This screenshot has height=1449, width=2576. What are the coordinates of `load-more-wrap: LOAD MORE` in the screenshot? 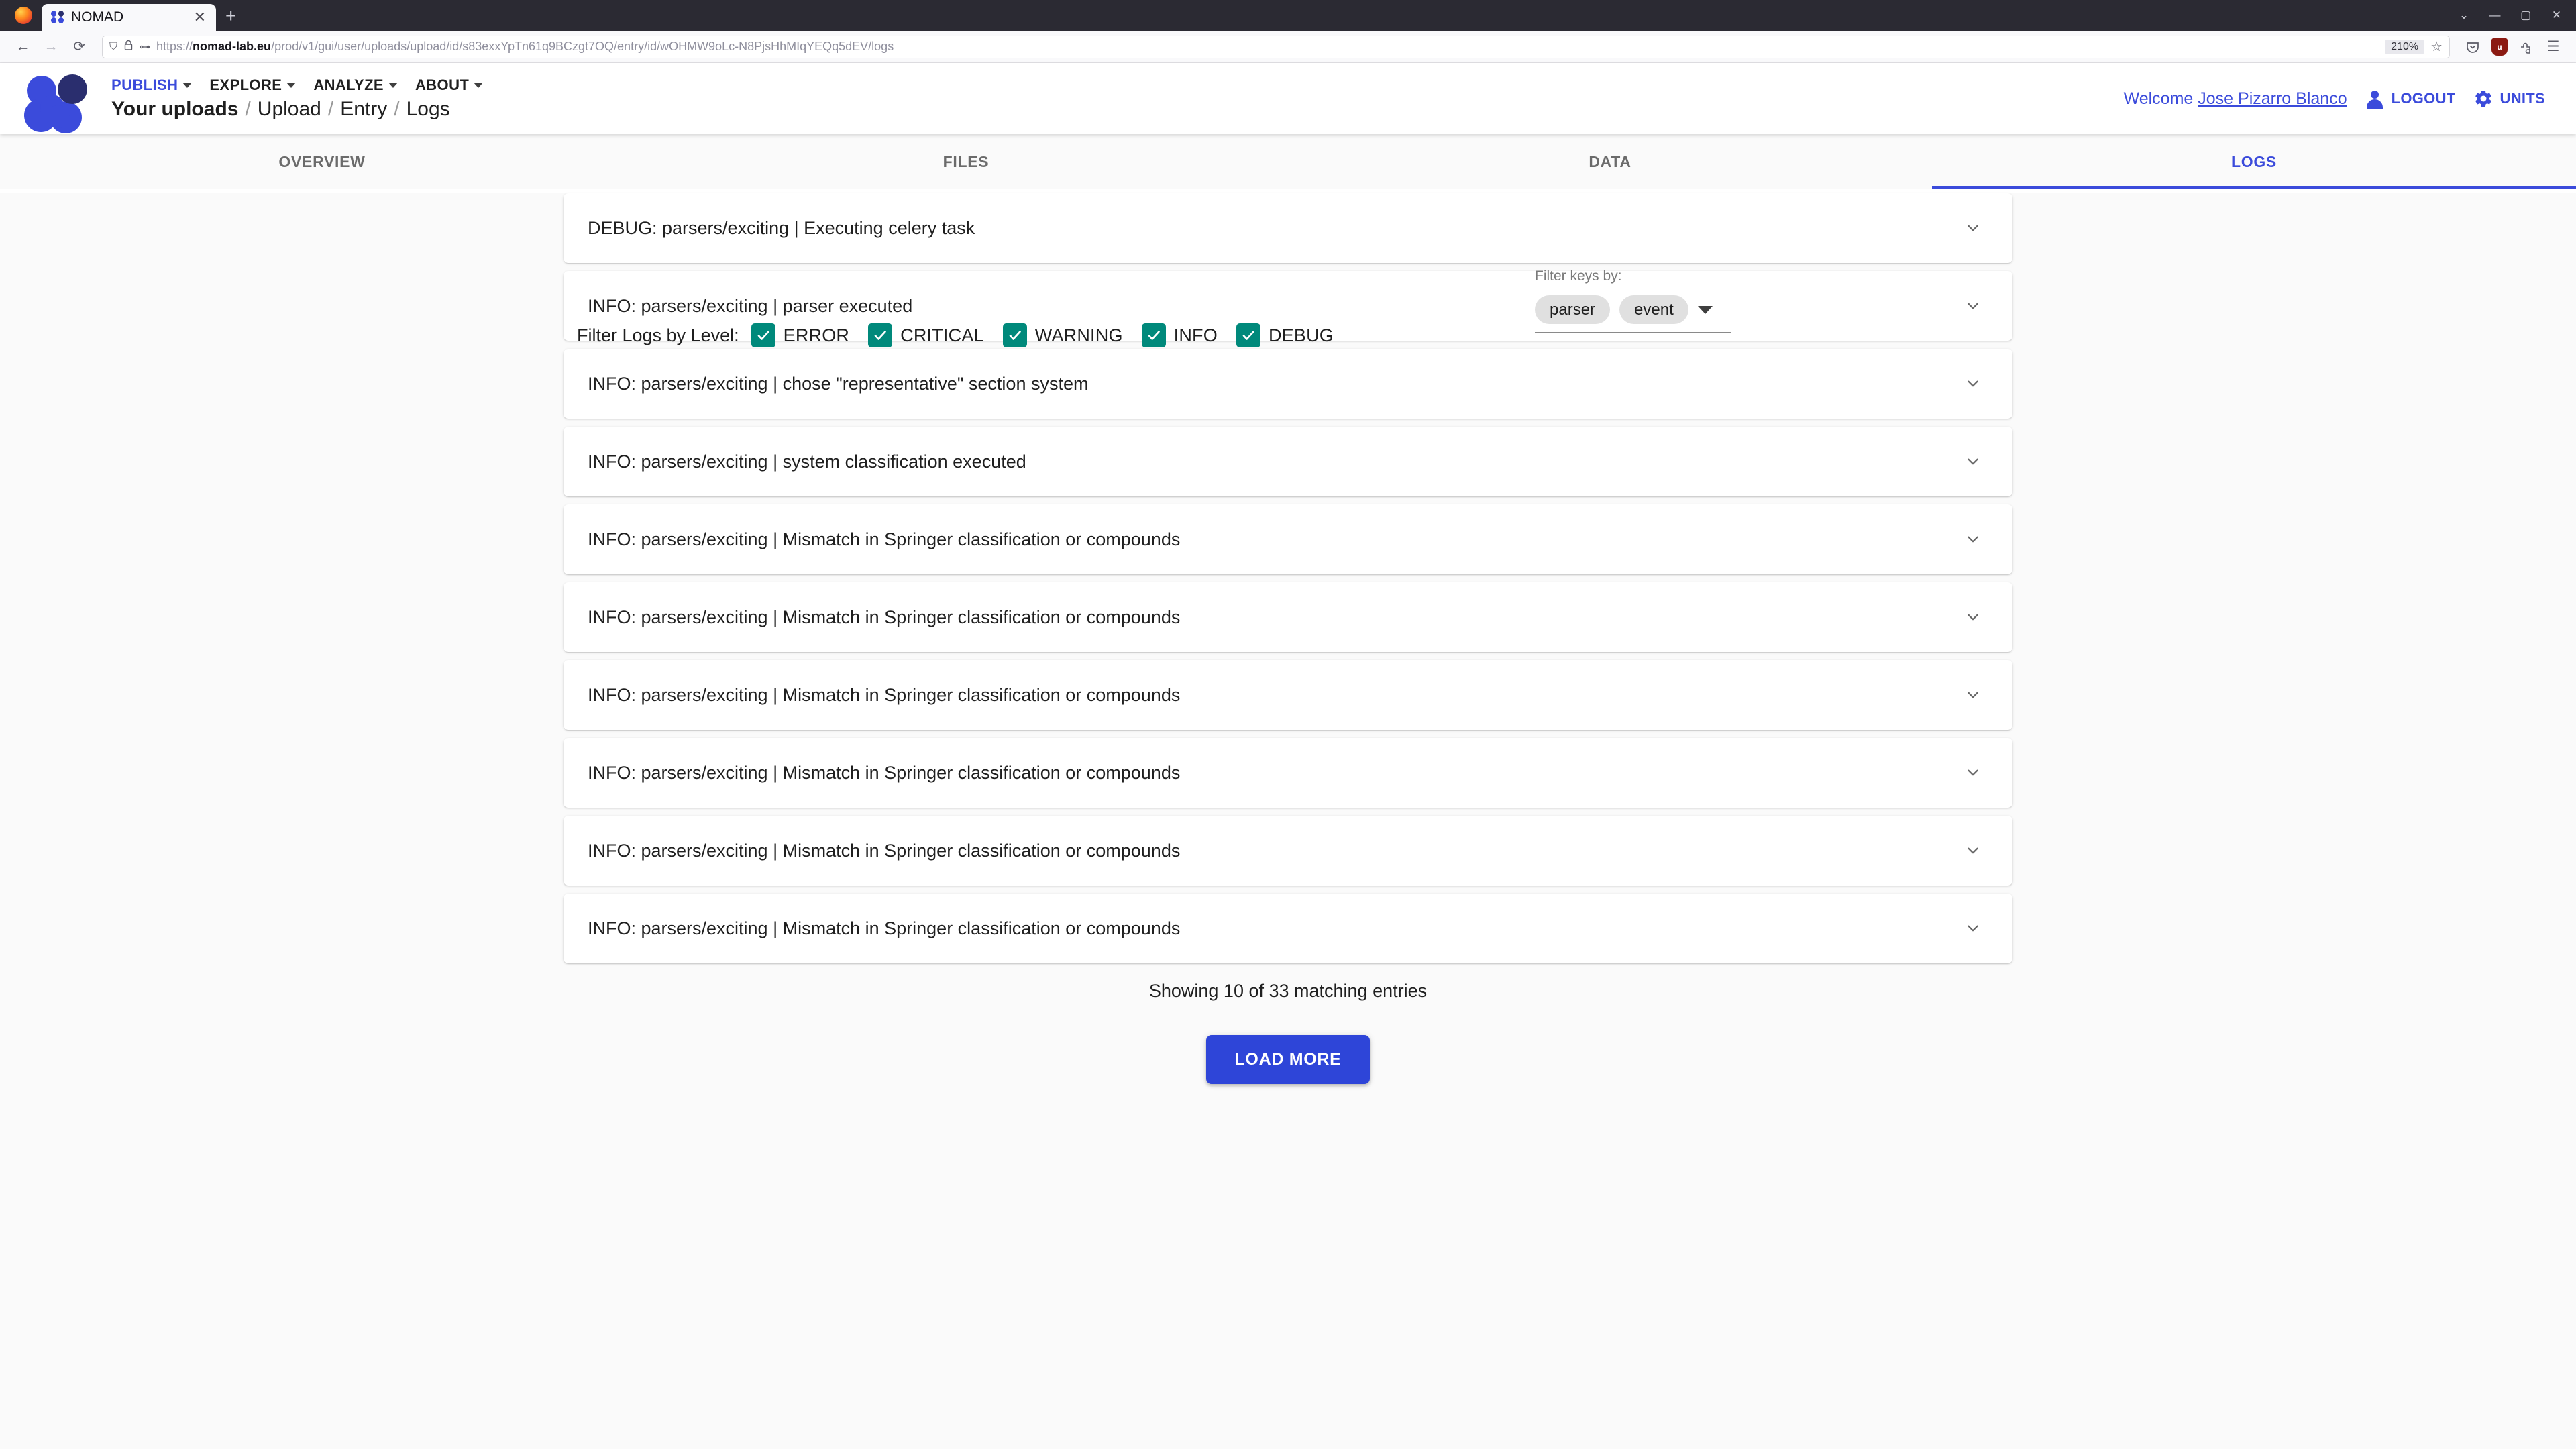 It's located at (1288, 1059).